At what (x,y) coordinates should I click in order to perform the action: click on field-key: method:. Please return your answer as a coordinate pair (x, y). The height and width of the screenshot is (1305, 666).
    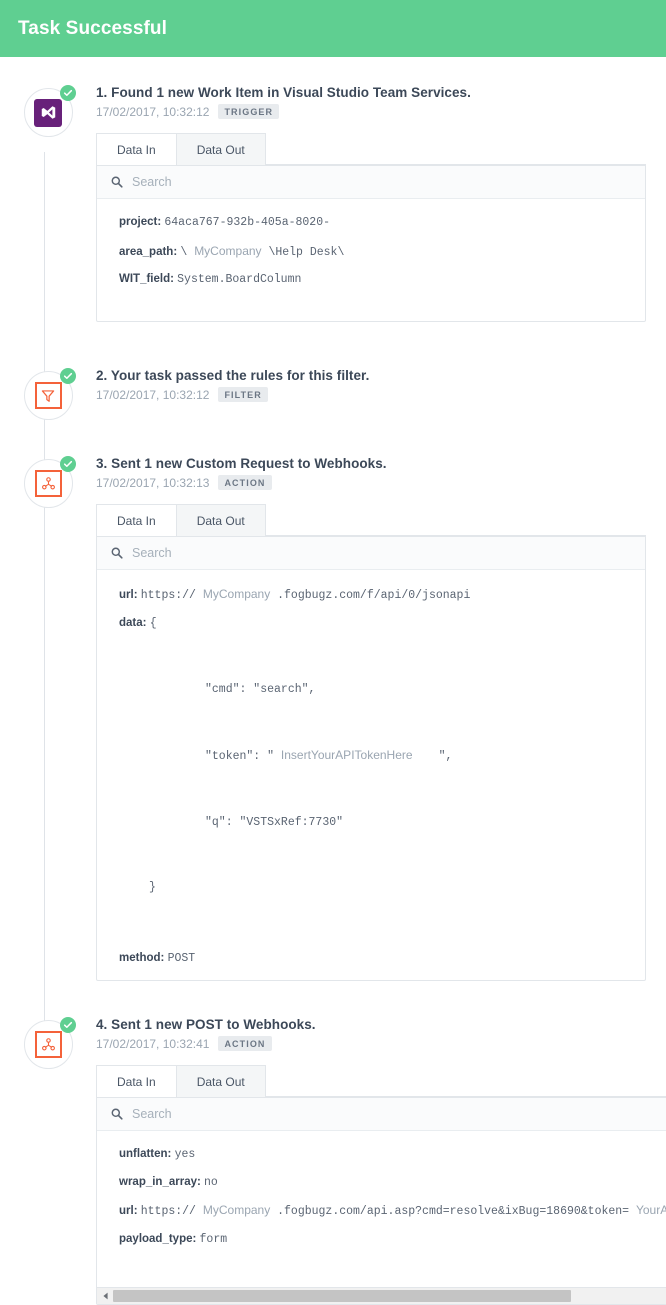
    Looking at the image, I should click on (142, 957).